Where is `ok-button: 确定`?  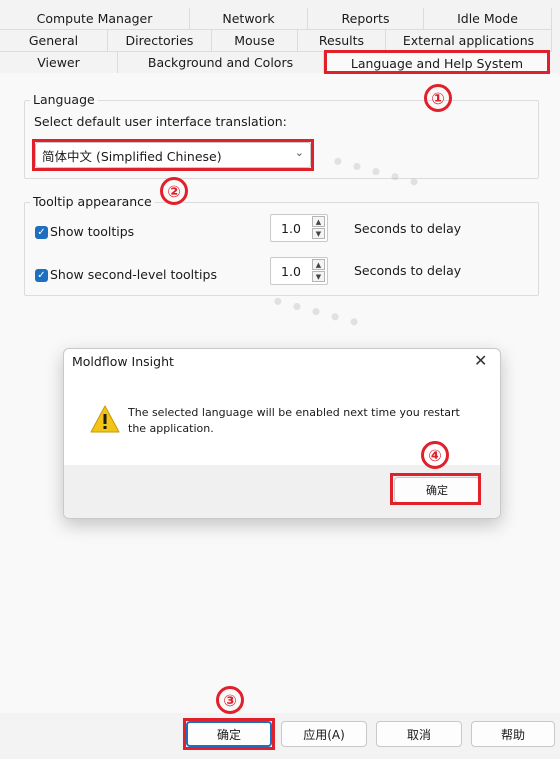
ok-button: 确定 is located at coordinates (229, 734).